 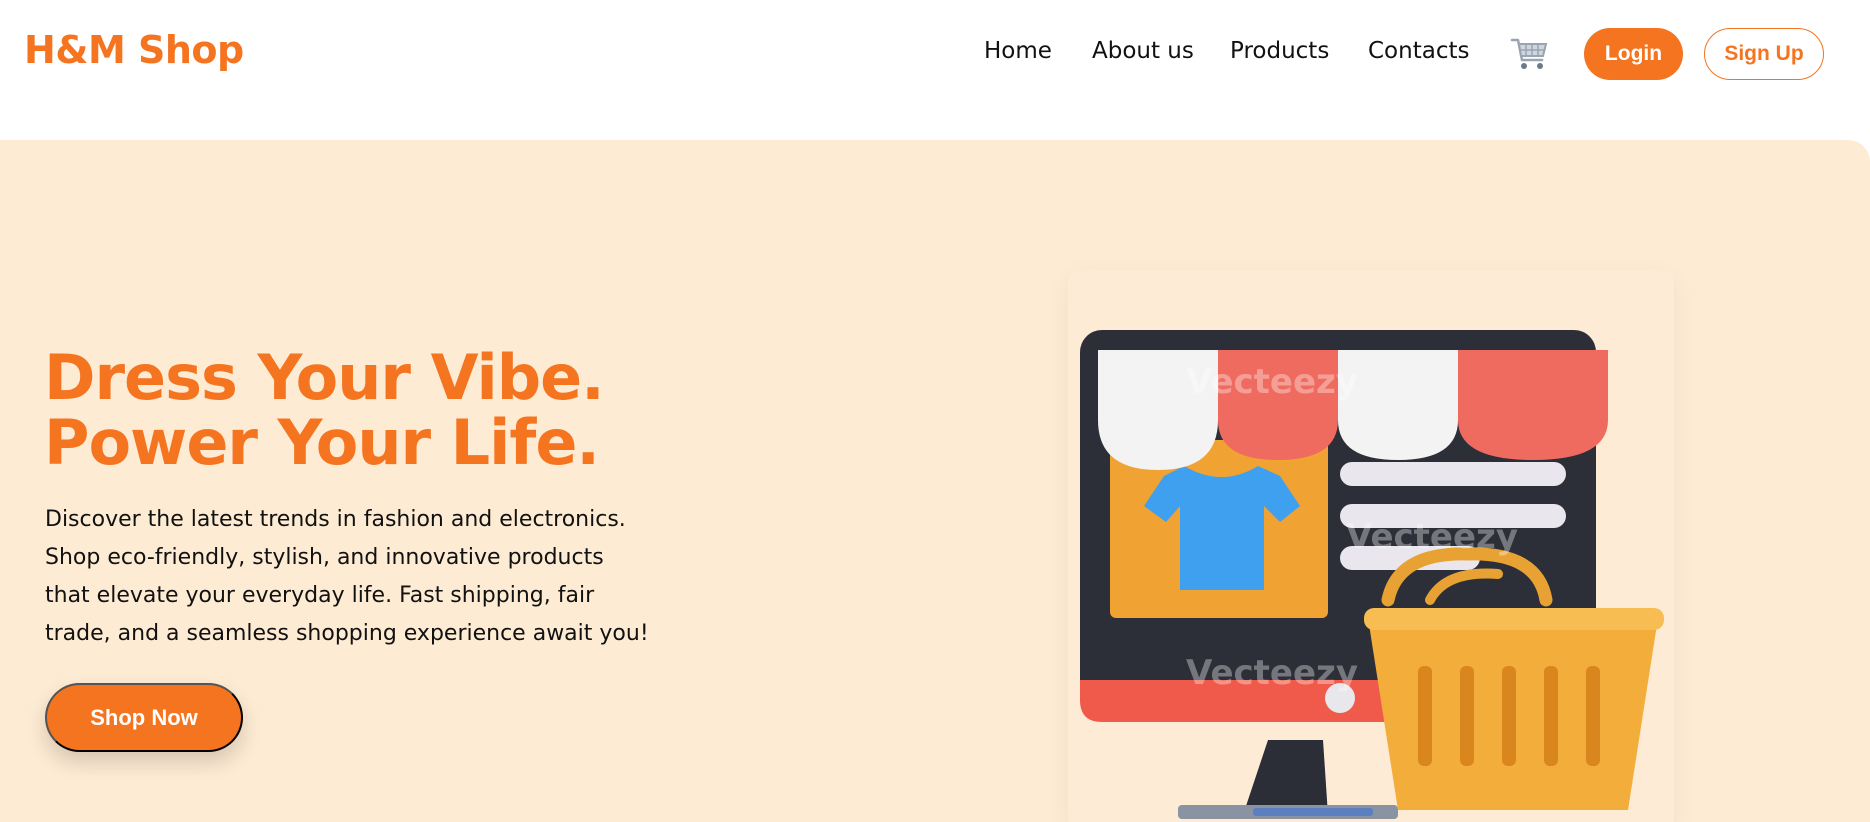 What do you see at coordinates (1764, 54) in the screenshot?
I see `sign-up-button: Sign Up` at bounding box center [1764, 54].